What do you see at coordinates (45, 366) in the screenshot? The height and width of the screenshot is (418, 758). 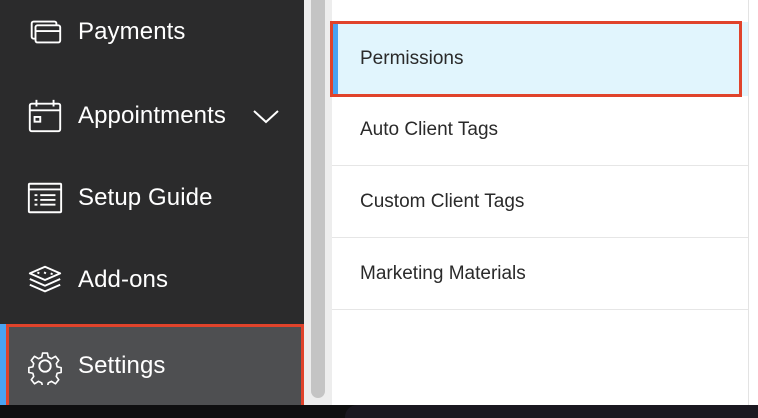 I see `gear-icon` at bounding box center [45, 366].